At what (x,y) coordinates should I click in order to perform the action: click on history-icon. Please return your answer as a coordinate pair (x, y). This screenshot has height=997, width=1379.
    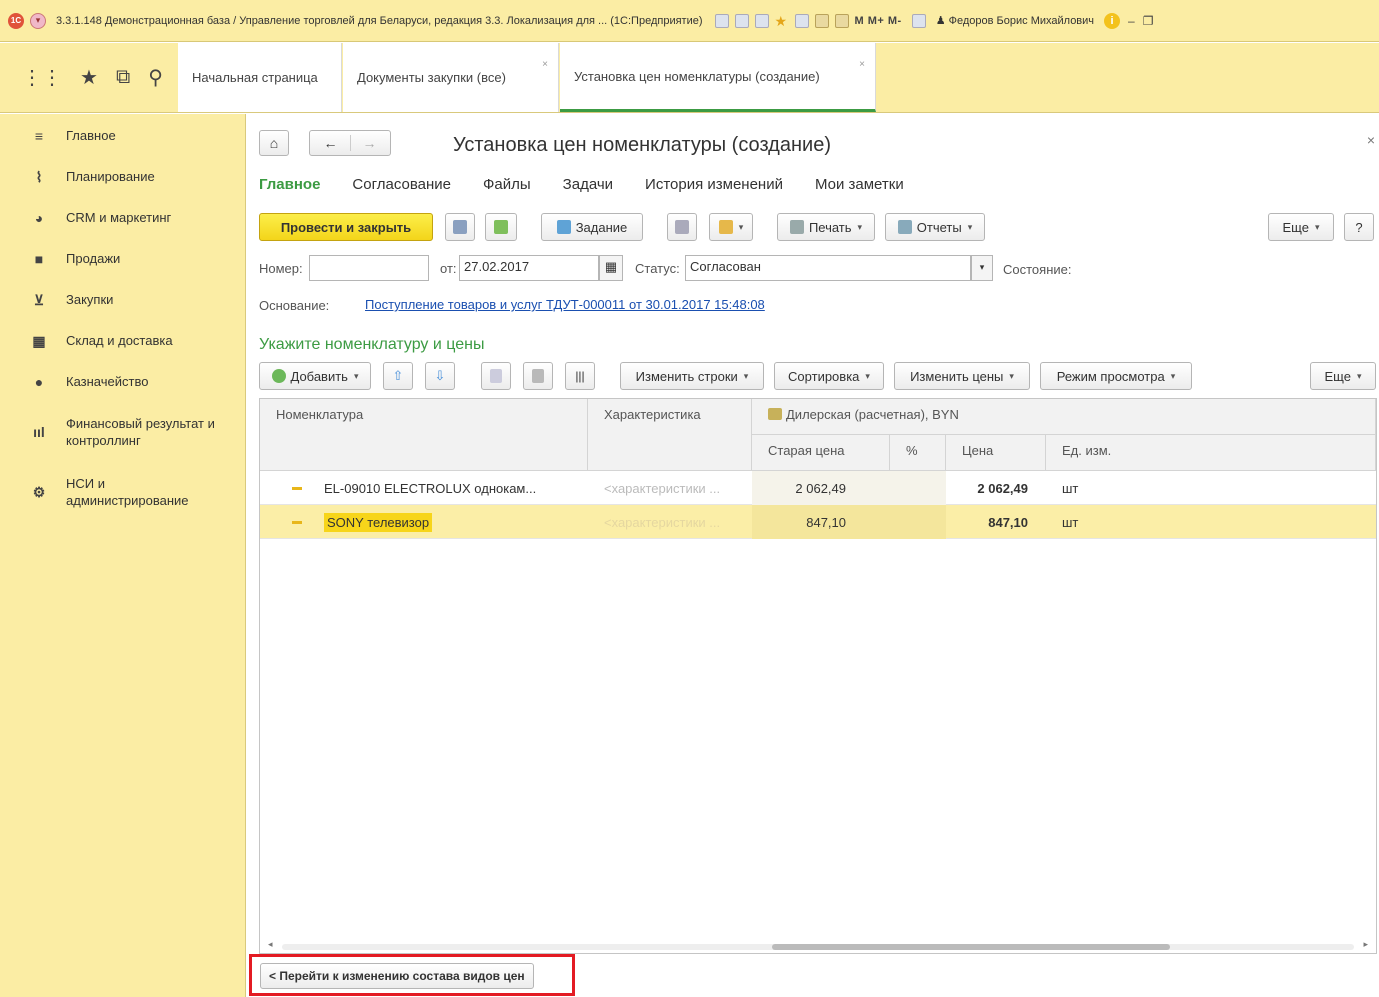
    Looking at the image, I should click on (801, 20).